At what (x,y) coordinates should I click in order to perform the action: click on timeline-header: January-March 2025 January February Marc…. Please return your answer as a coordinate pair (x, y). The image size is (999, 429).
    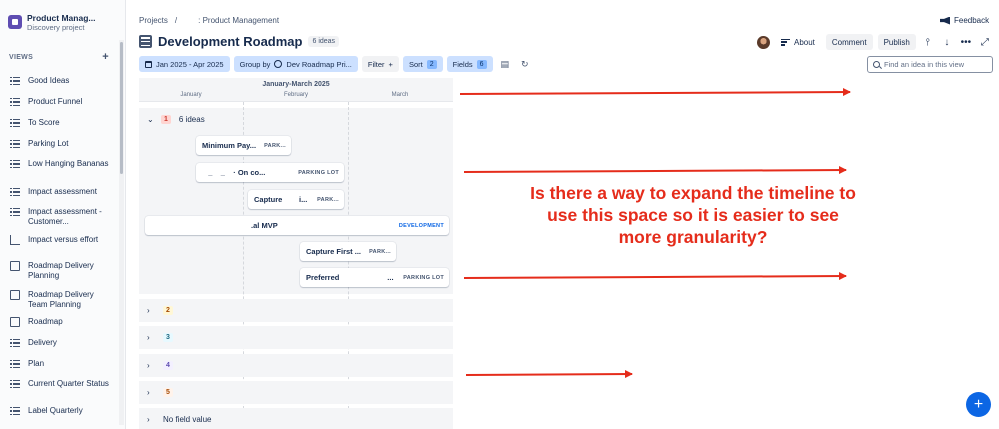
    Looking at the image, I should click on (296, 90).